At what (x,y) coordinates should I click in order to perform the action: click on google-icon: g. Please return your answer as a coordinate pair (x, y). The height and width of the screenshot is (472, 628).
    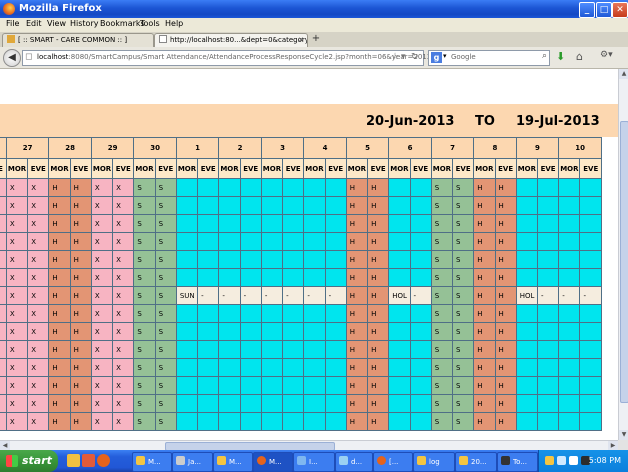
    Looking at the image, I should click on (436, 57).